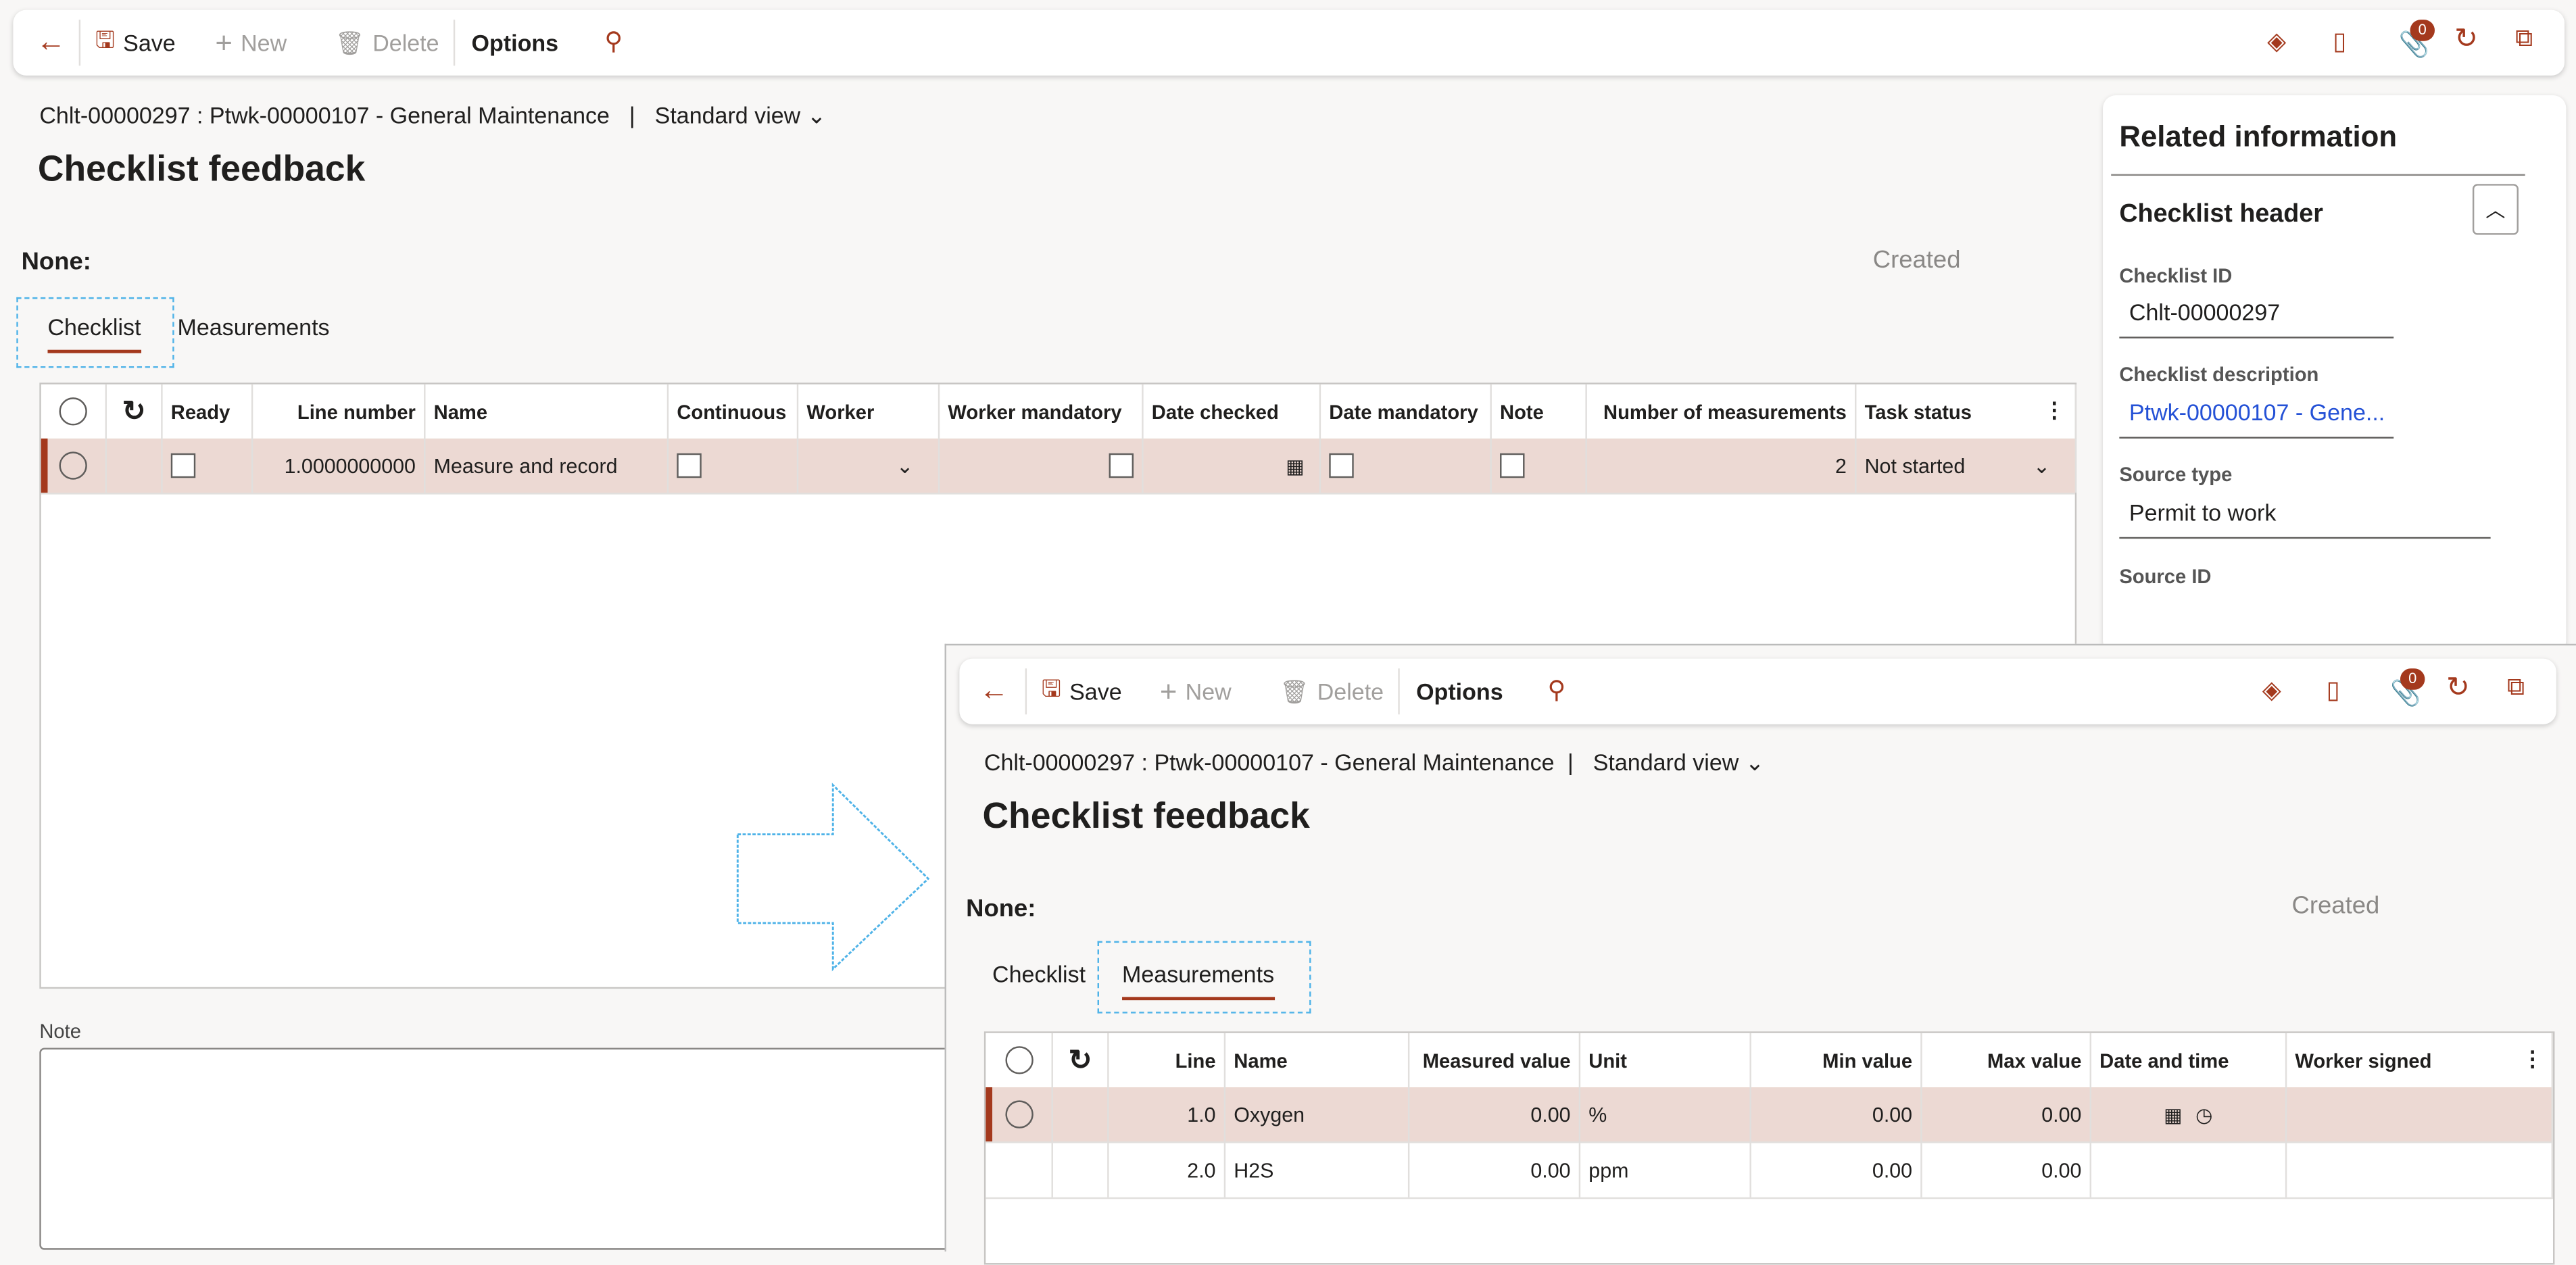  Describe the element at coordinates (2203, 1114) in the screenshot. I see `clock-icon: ◷` at that location.